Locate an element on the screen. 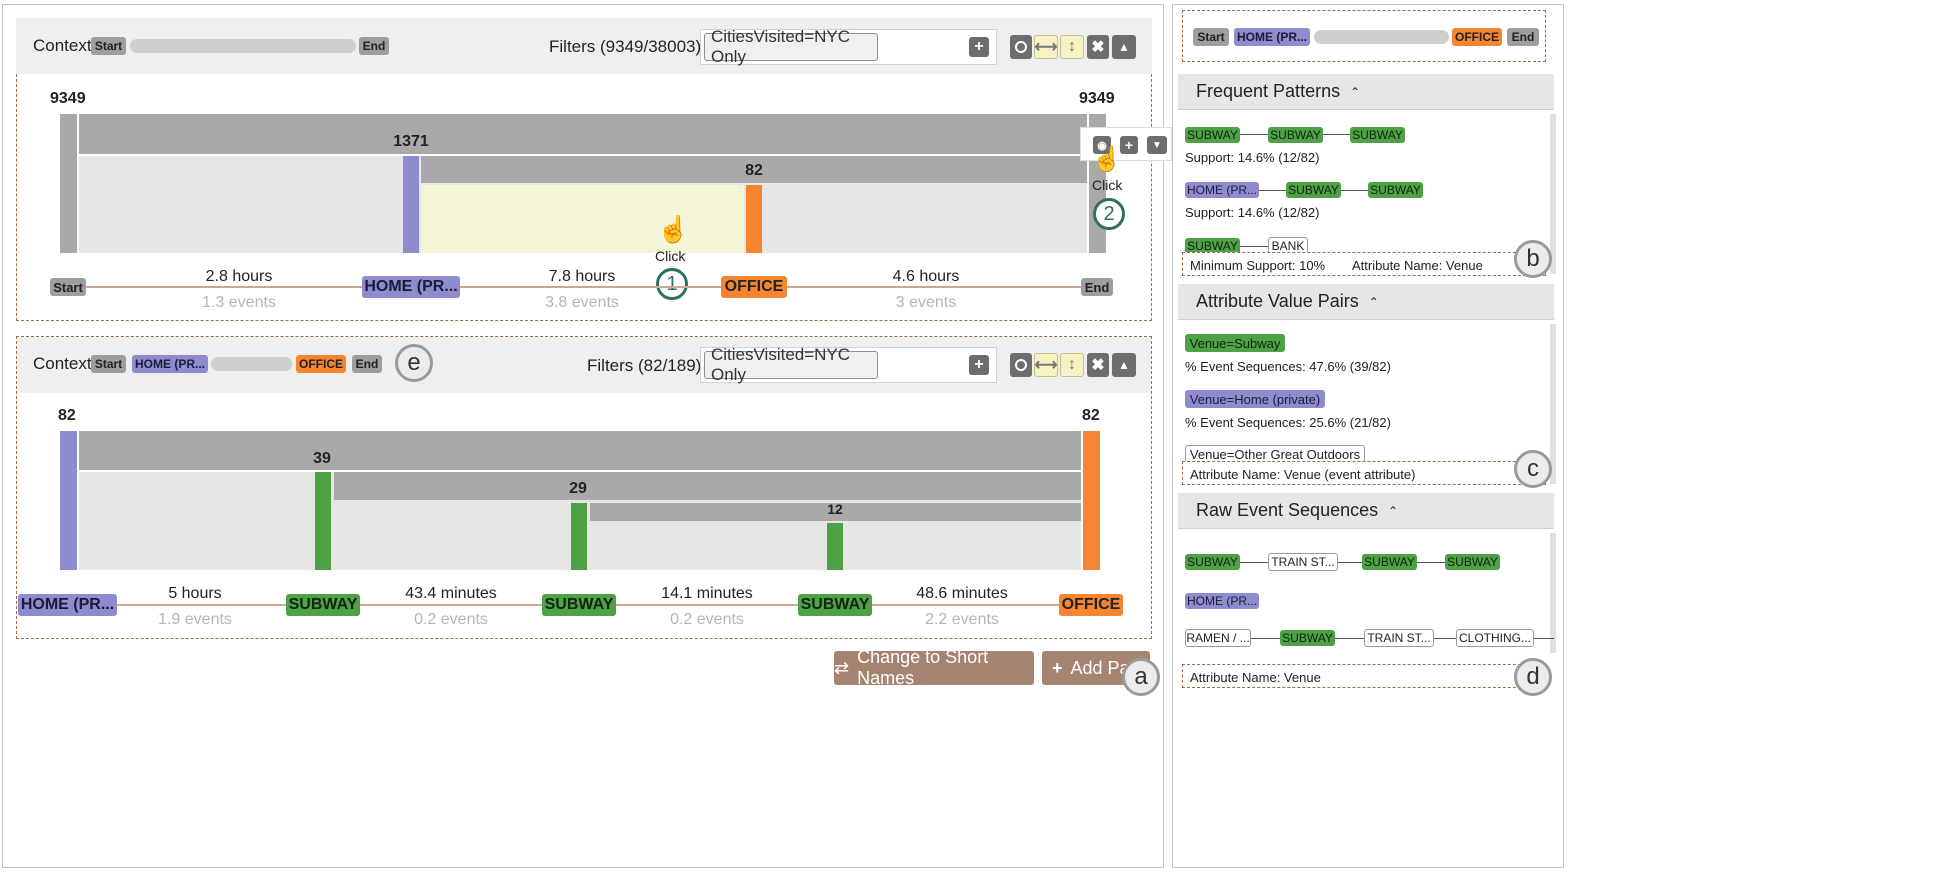 The height and width of the screenshot is (872, 1939). close-icon: ✖ is located at coordinates (1098, 365).